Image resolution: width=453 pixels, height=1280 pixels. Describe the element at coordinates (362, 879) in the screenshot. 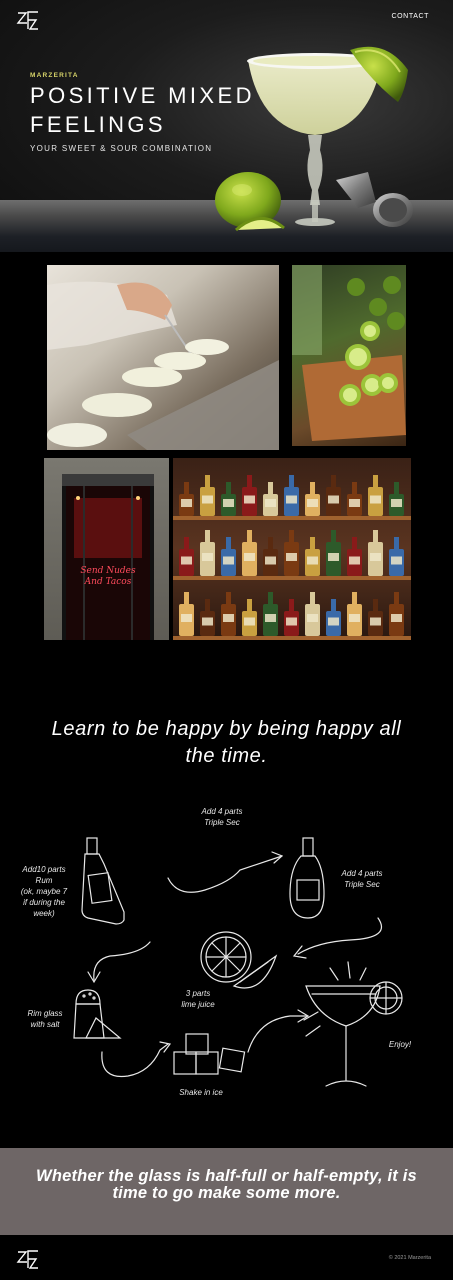

I see `step-triple-sec-right: Add 4 parts Triple Sec` at that location.